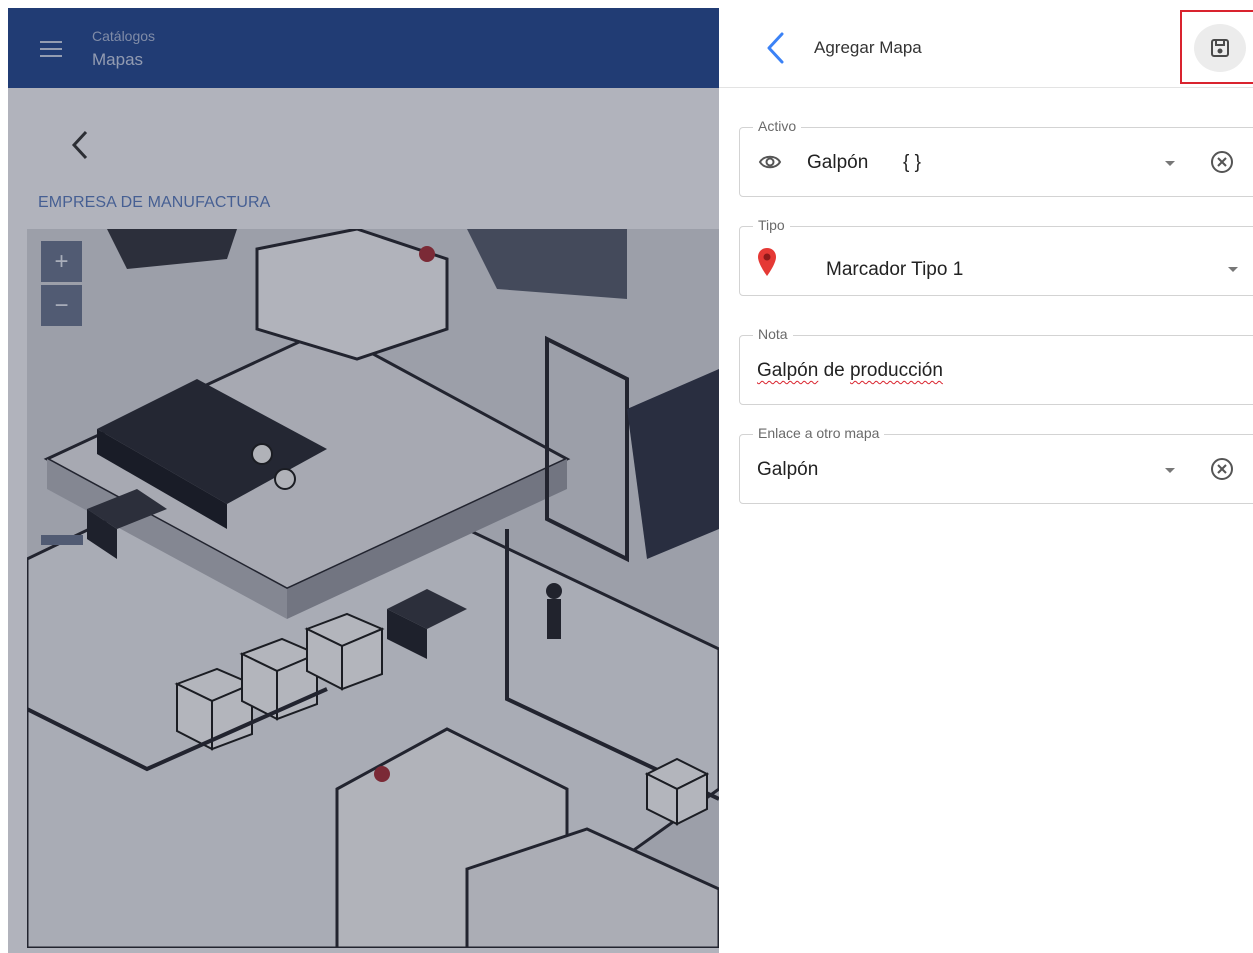 This screenshot has width=1253, height=953. Describe the element at coordinates (771, 225) in the screenshot. I see `tipo-label: Tipo` at that location.